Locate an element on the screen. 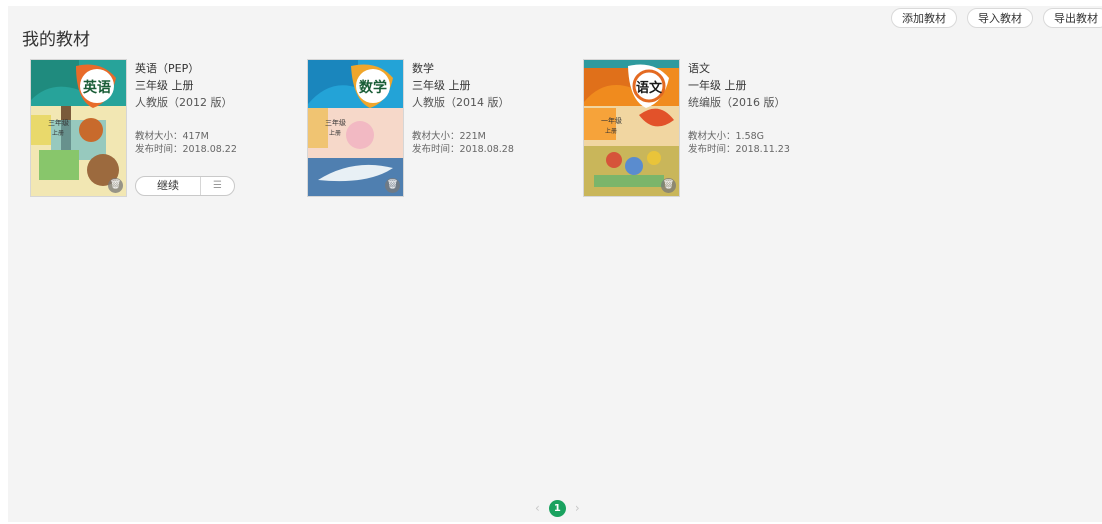  cover-english-image: 英语 三年级 上册 is located at coordinates (78, 128).